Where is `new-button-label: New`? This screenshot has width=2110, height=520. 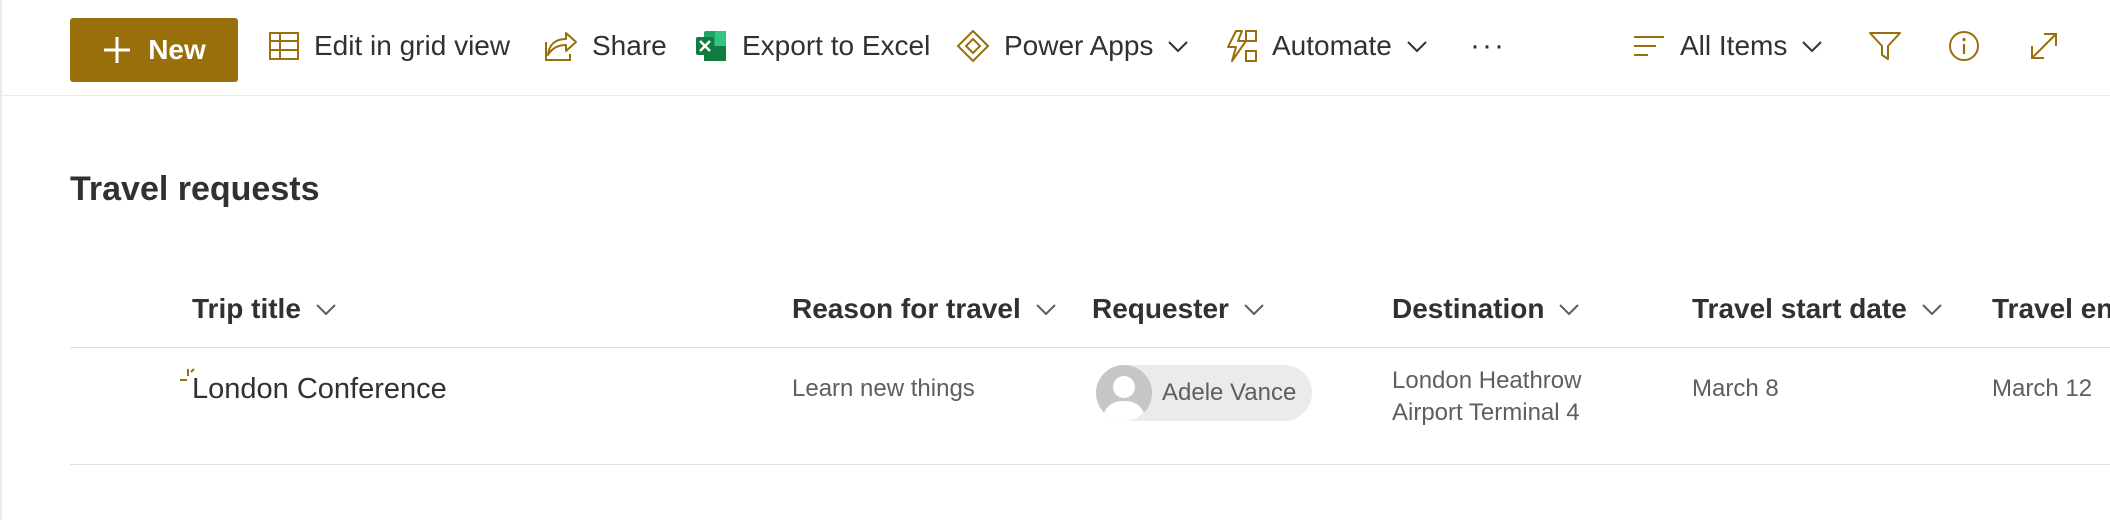 new-button-label: New is located at coordinates (177, 49).